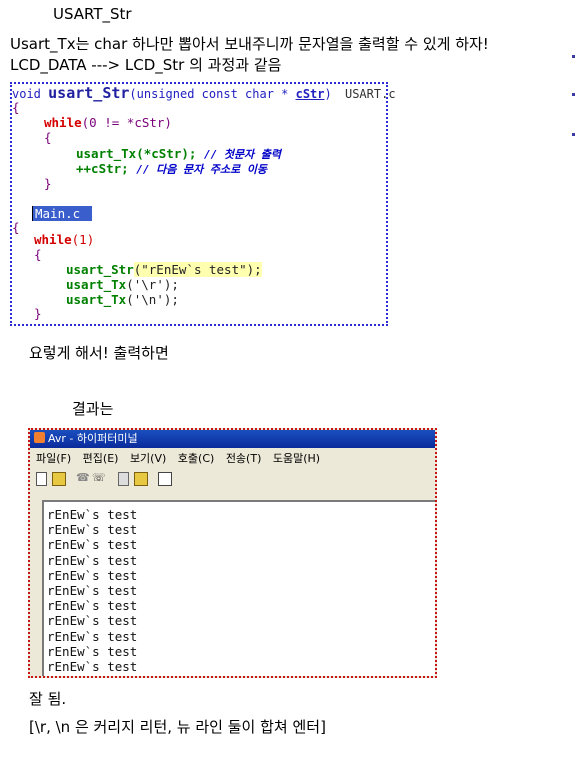  Describe the element at coordinates (141, 479) in the screenshot. I see `receive-icon` at that location.